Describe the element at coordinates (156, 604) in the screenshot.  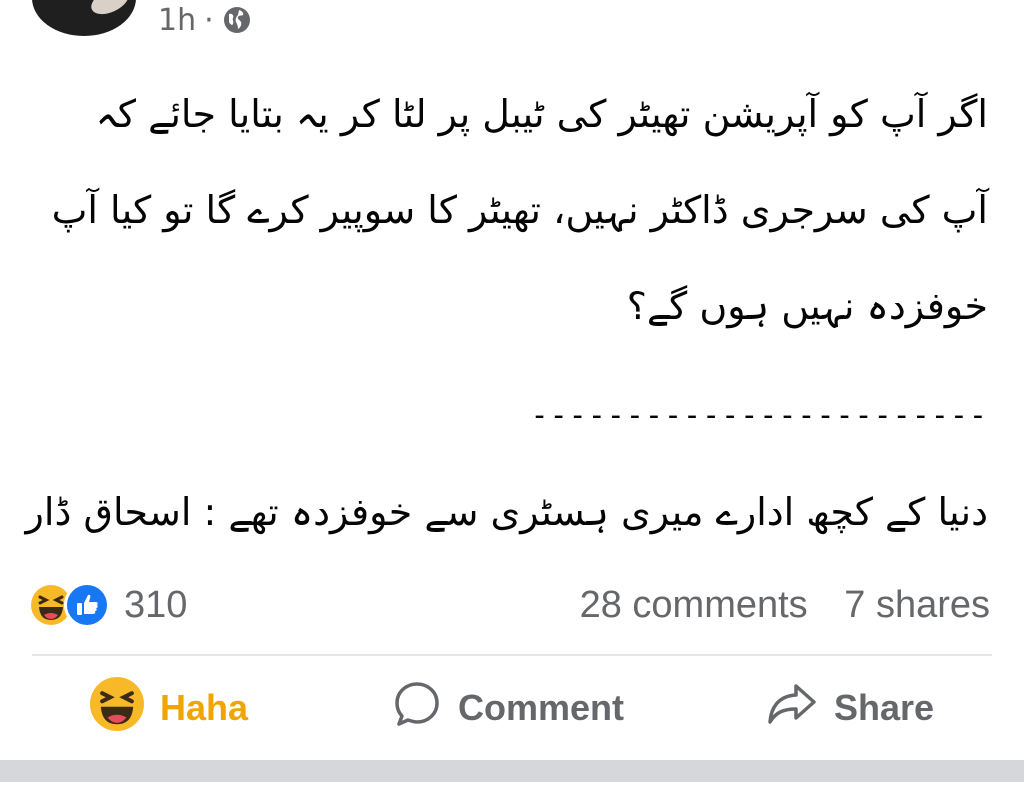
I see `reaction-count: 310` at that location.